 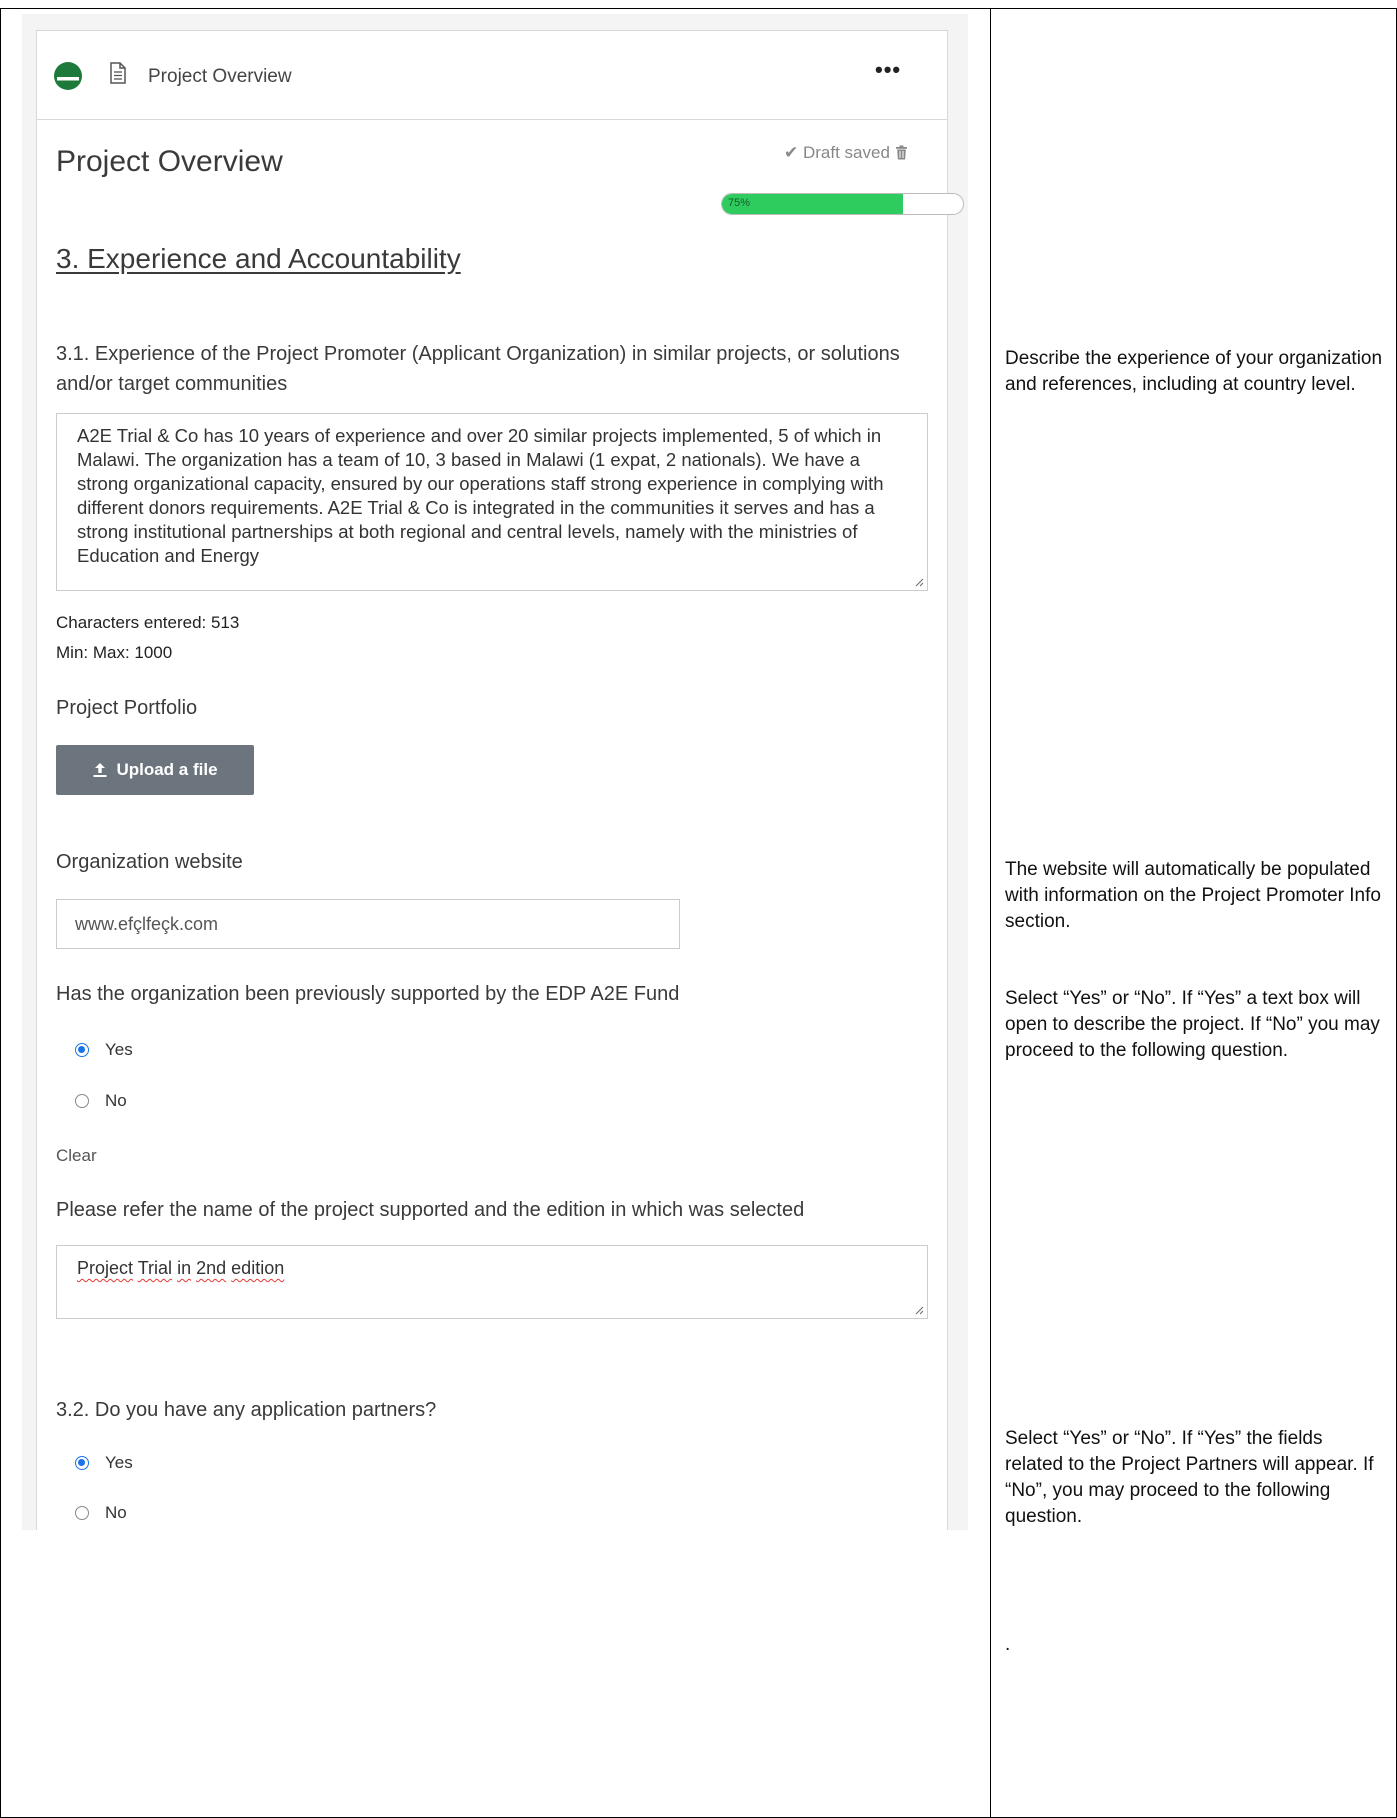 I want to click on more-options-icon: •••, so click(x=888, y=70).